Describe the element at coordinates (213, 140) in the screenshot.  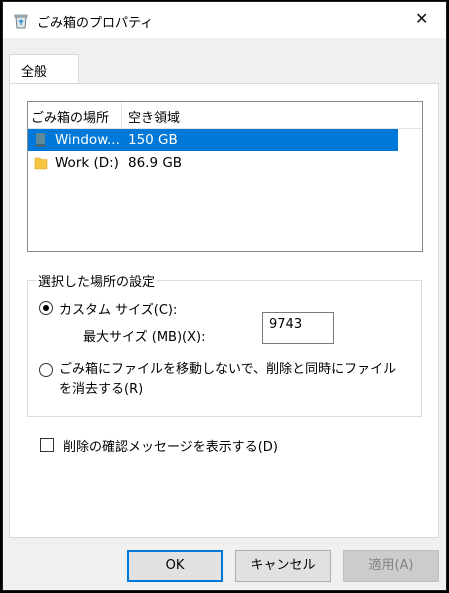
I see `list-item: Window... 150 GB` at that location.